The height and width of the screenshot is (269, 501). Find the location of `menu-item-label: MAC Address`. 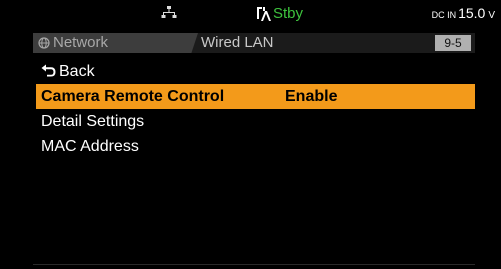

menu-item-label: MAC Address is located at coordinates (90, 146).